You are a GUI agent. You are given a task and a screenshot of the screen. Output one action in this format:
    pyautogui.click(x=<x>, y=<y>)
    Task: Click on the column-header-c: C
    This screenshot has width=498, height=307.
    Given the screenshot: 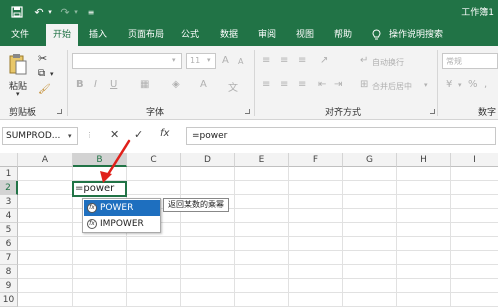 What is the action you would take?
    pyautogui.click(x=154, y=160)
    